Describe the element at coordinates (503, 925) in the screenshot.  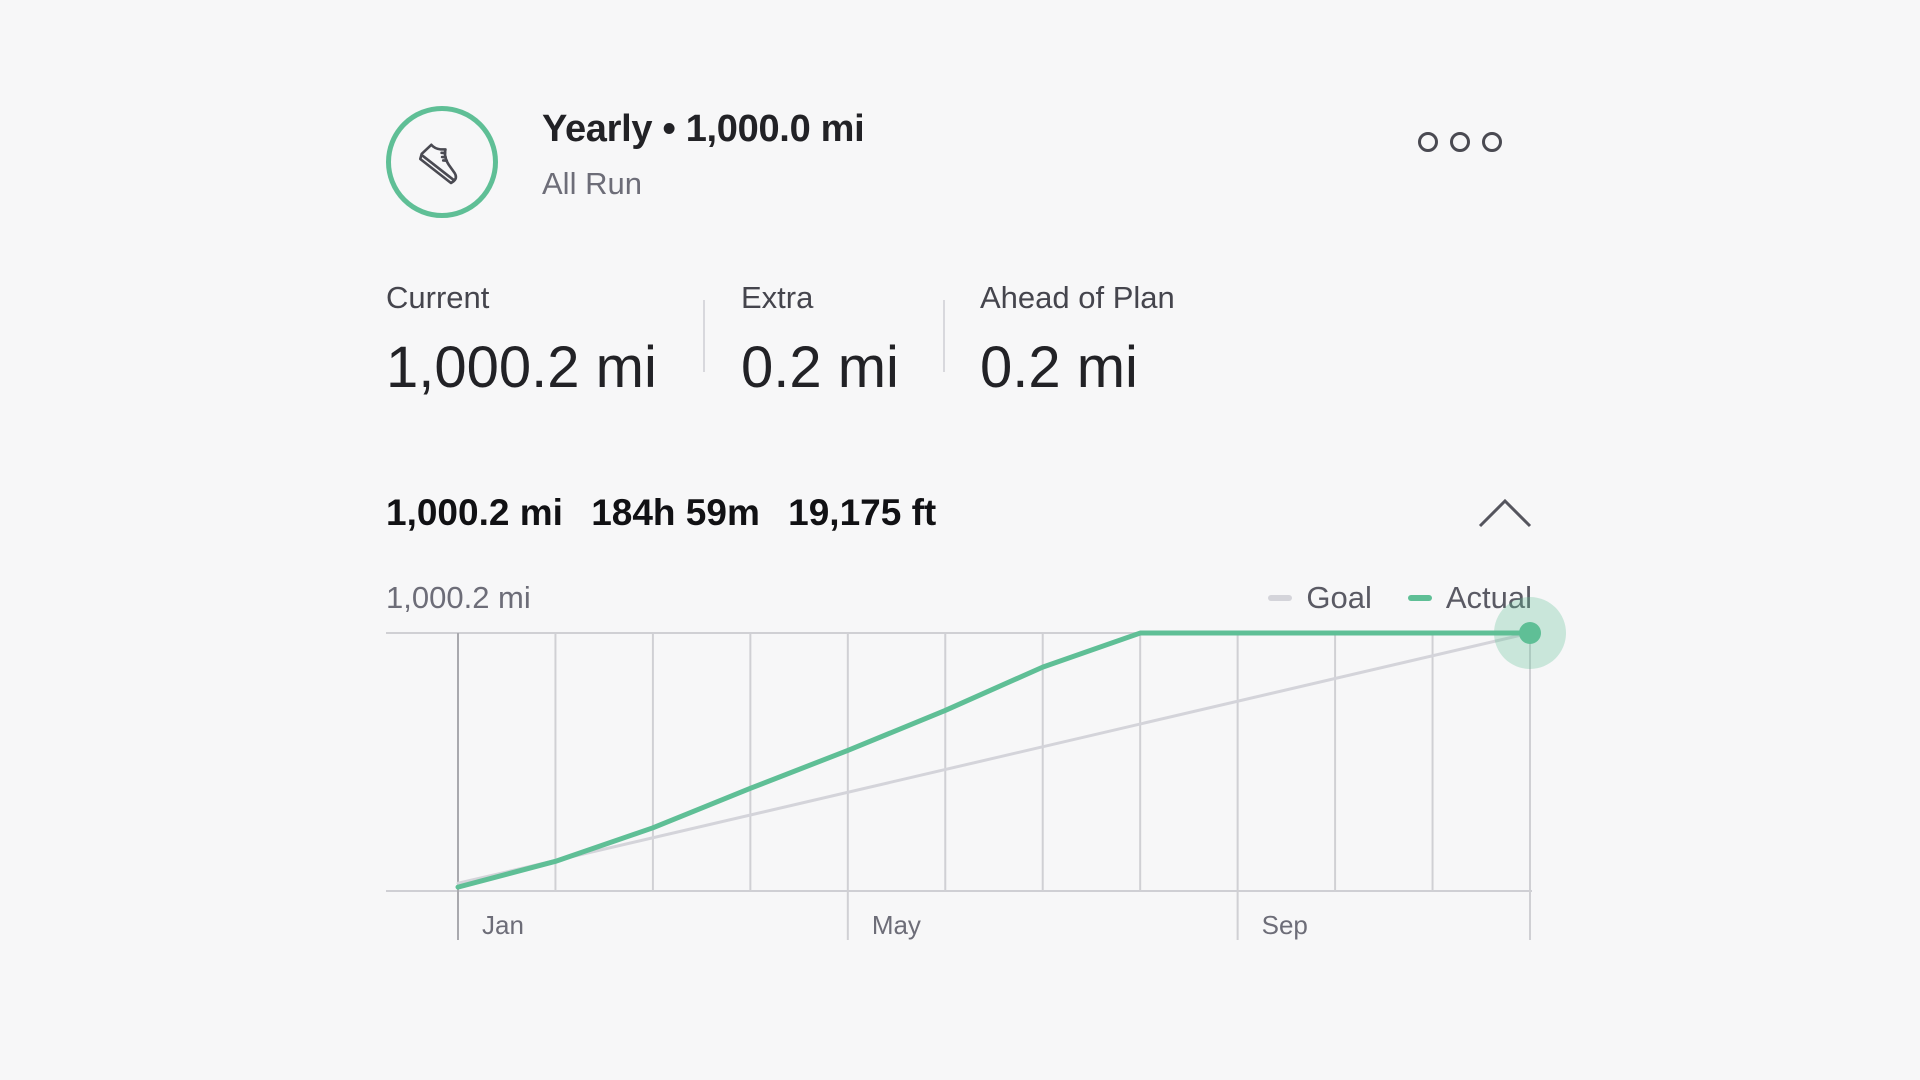
I see `x-tick-label: Jan` at that location.